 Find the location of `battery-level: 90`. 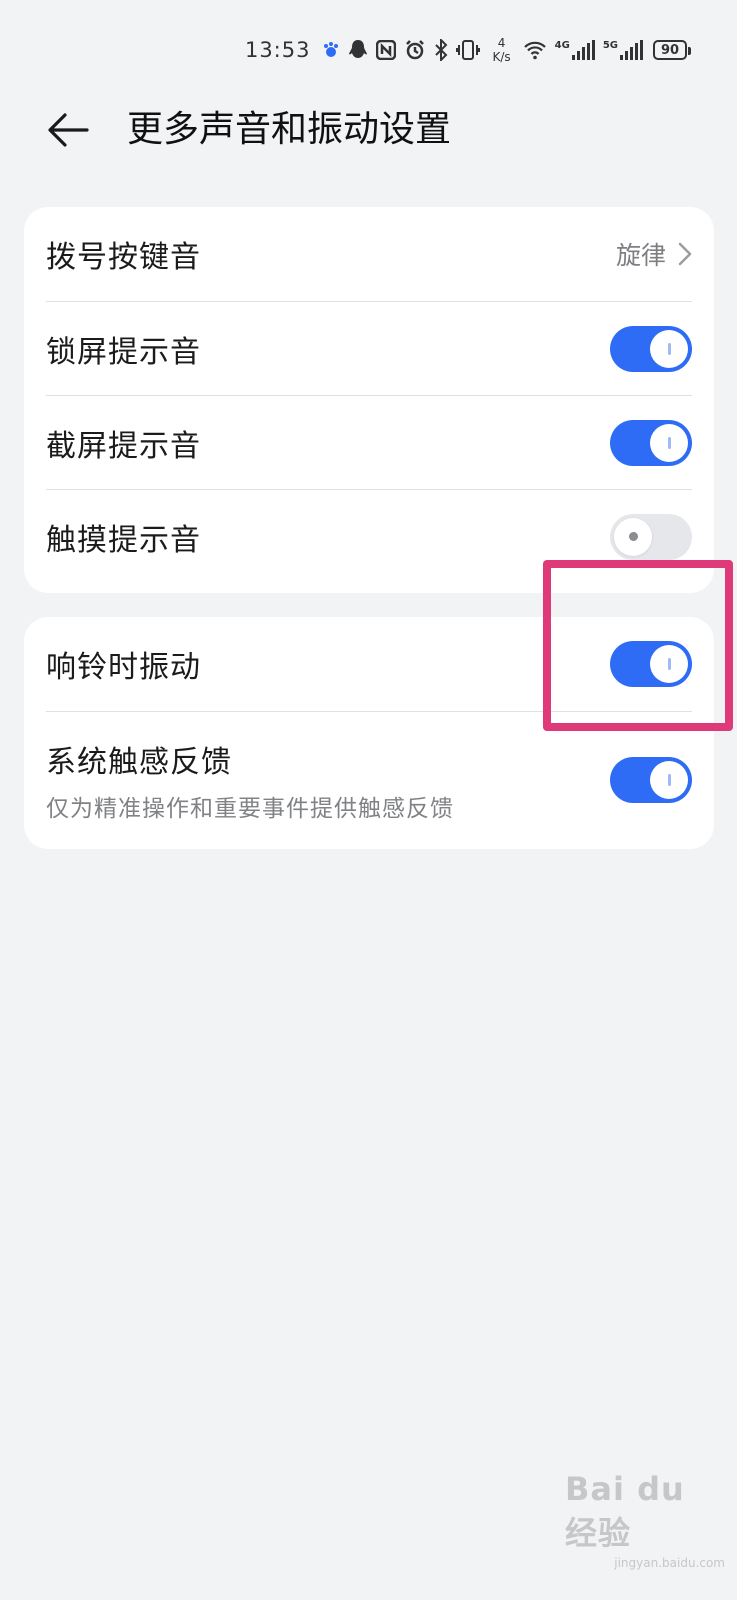

battery-level: 90 is located at coordinates (670, 50).